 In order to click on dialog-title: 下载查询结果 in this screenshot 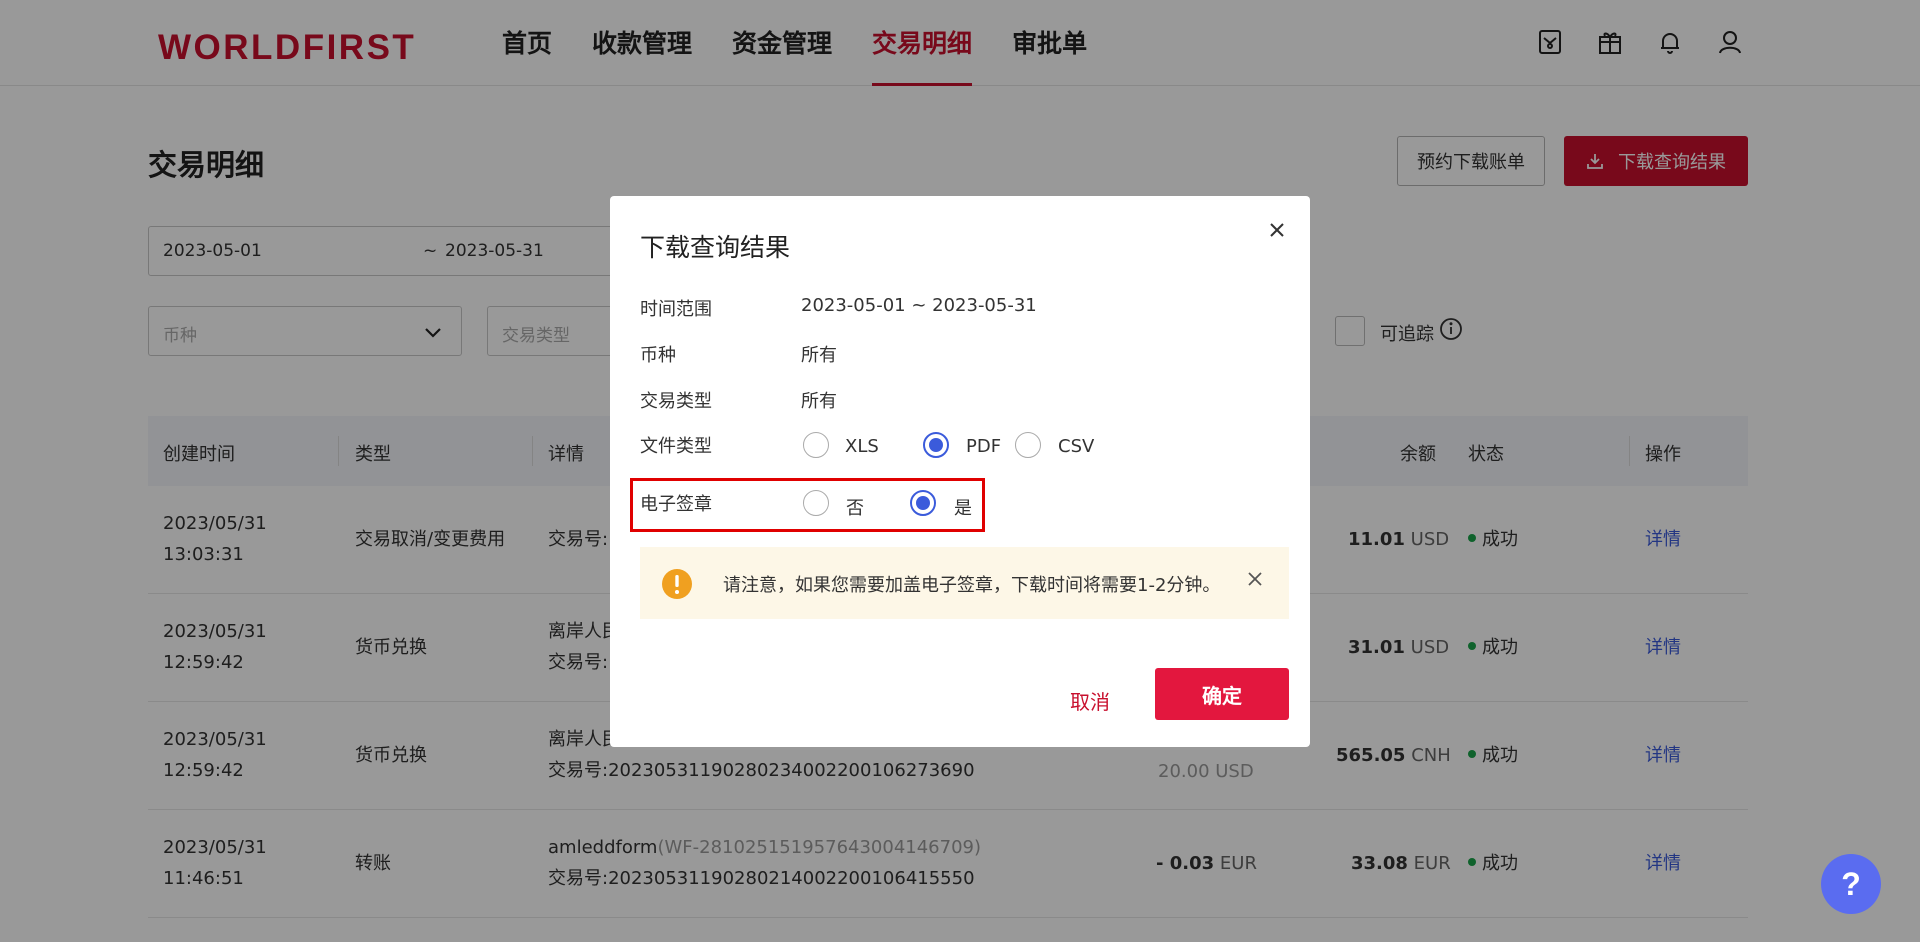, I will do `click(715, 247)`.